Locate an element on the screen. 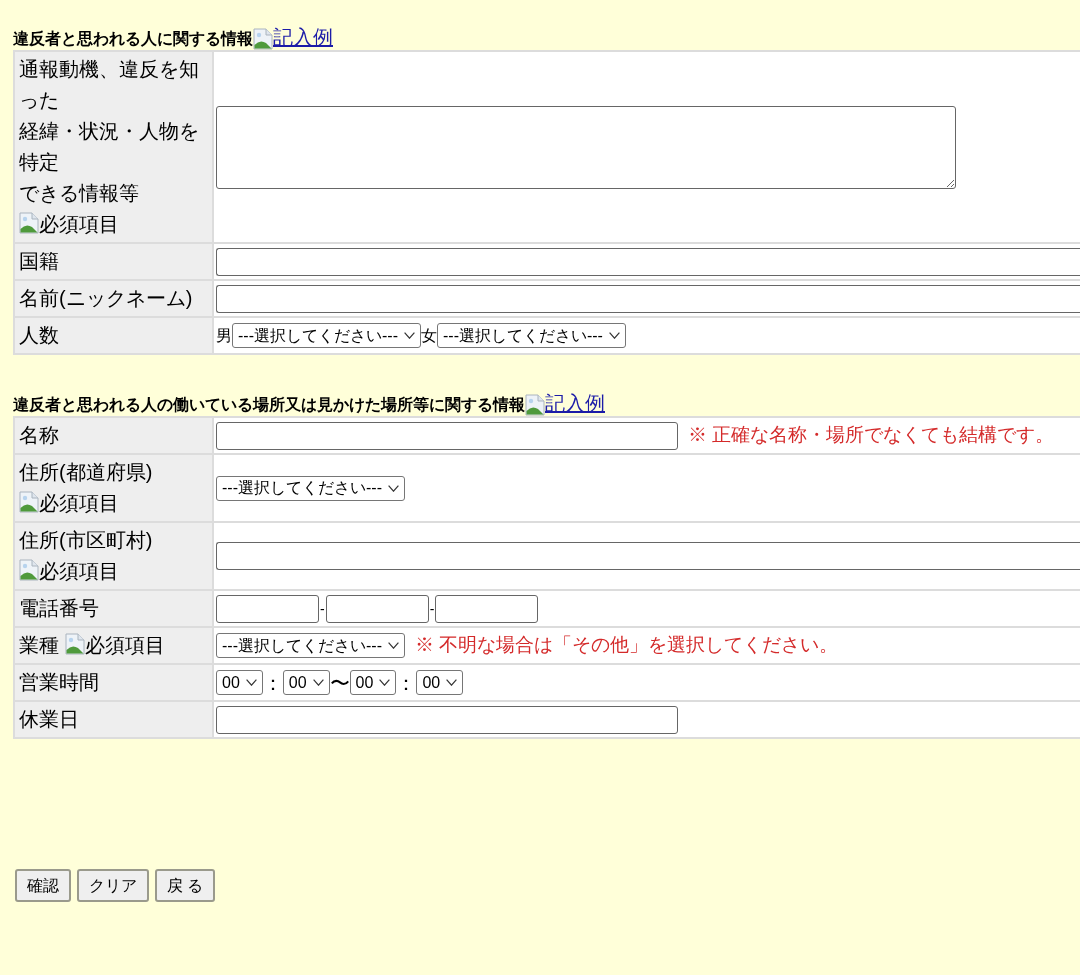  count-label: 女 is located at coordinates (428, 335).